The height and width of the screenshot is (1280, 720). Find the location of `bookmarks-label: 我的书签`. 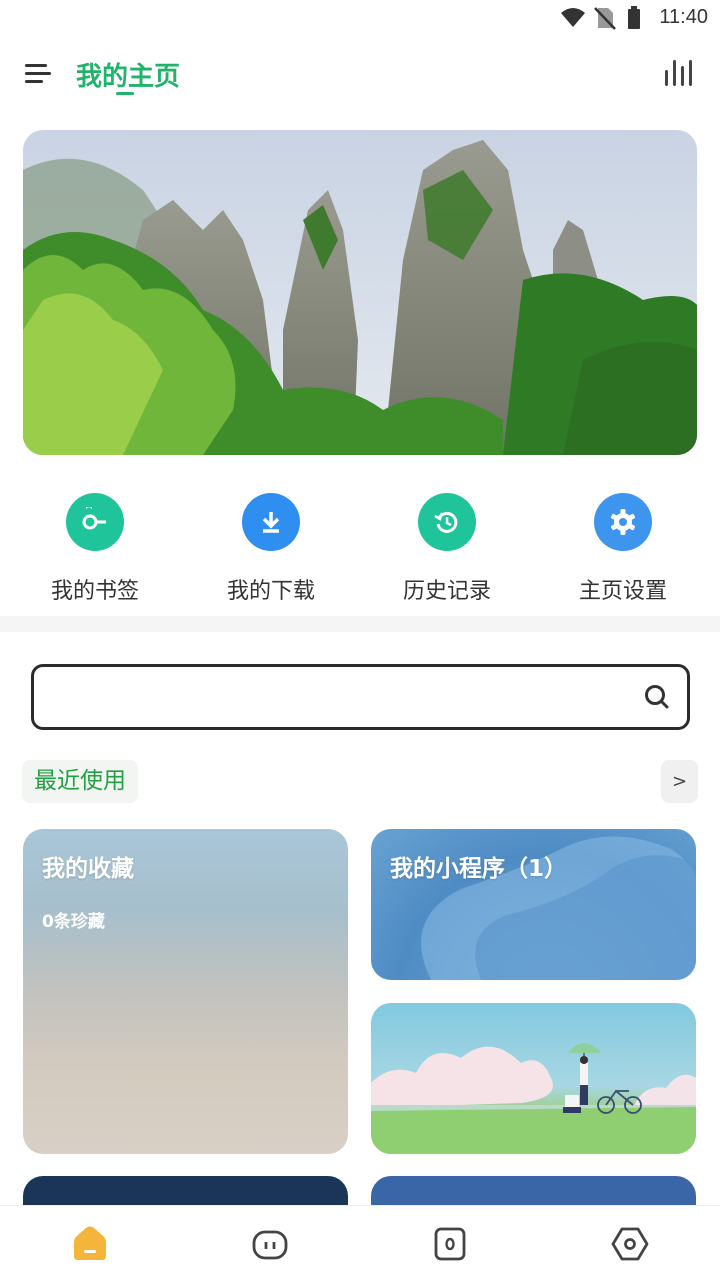

bookmarks-label: 我的书签 is located at coordinates (94, 591).